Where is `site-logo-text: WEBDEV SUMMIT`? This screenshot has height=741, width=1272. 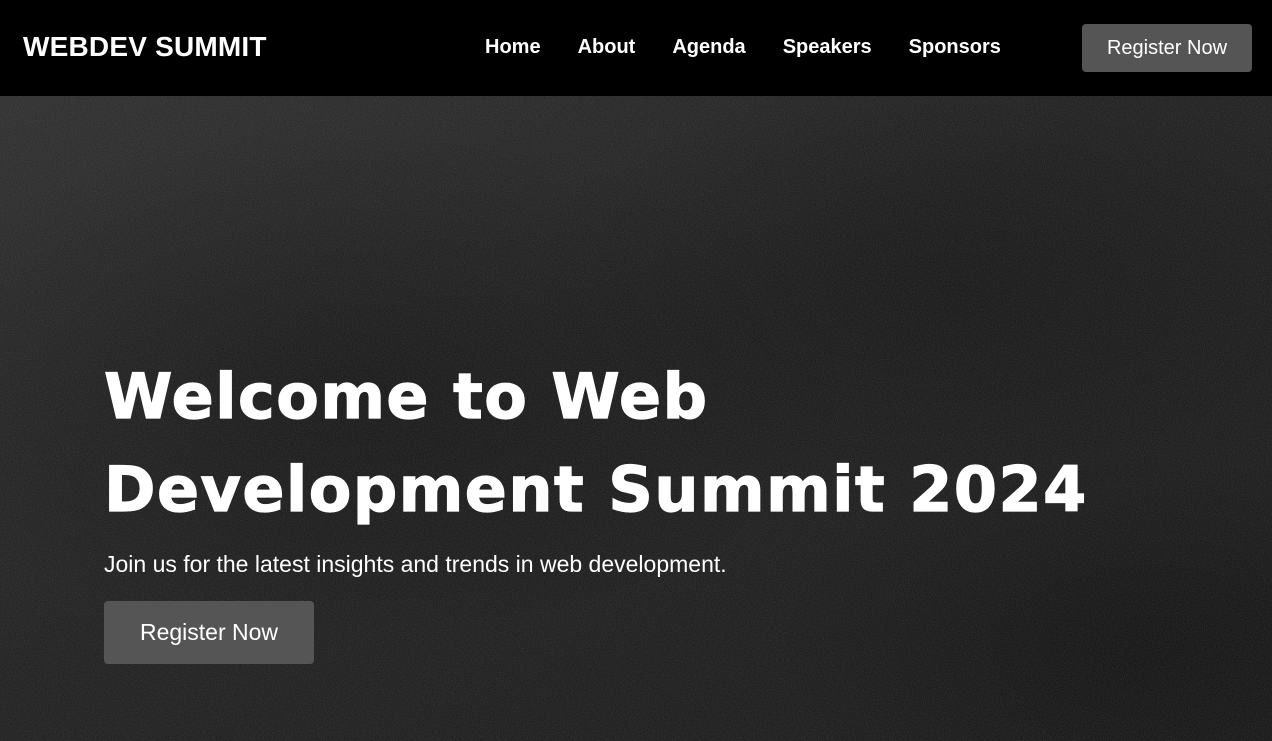
site-logo-text: WEBDEV SUMMIT is located at coordinates (145, 47).